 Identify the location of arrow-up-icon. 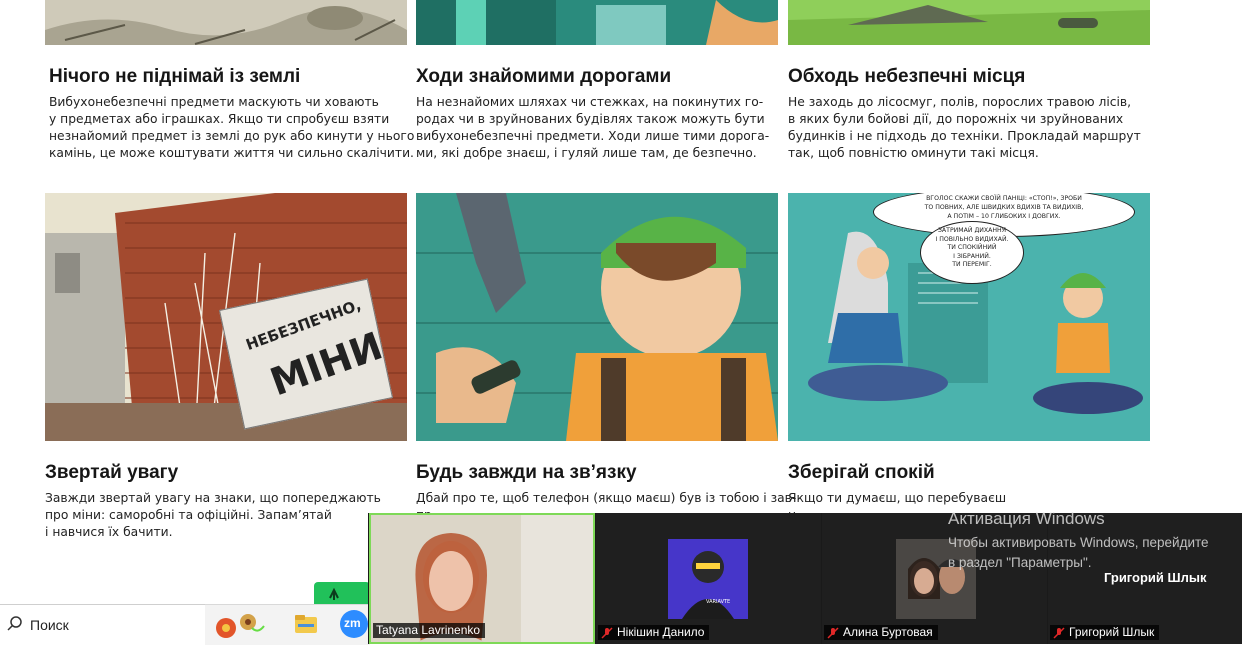
(334, 593).